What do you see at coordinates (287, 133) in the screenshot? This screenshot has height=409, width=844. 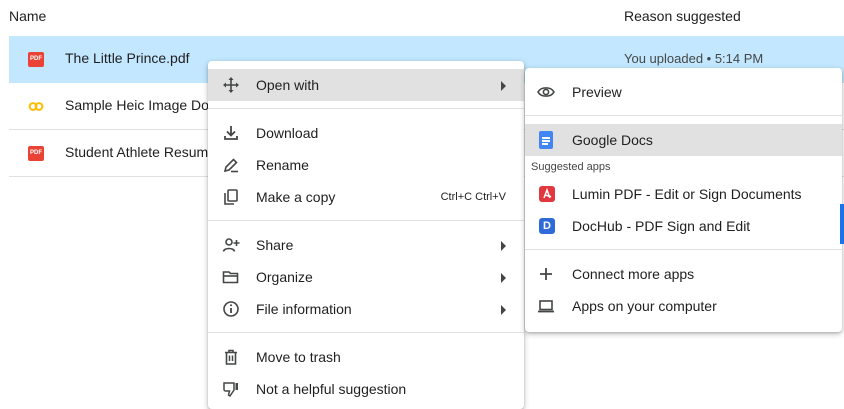 I see `menu-item-label: Download` at bounding box center [287, 133].